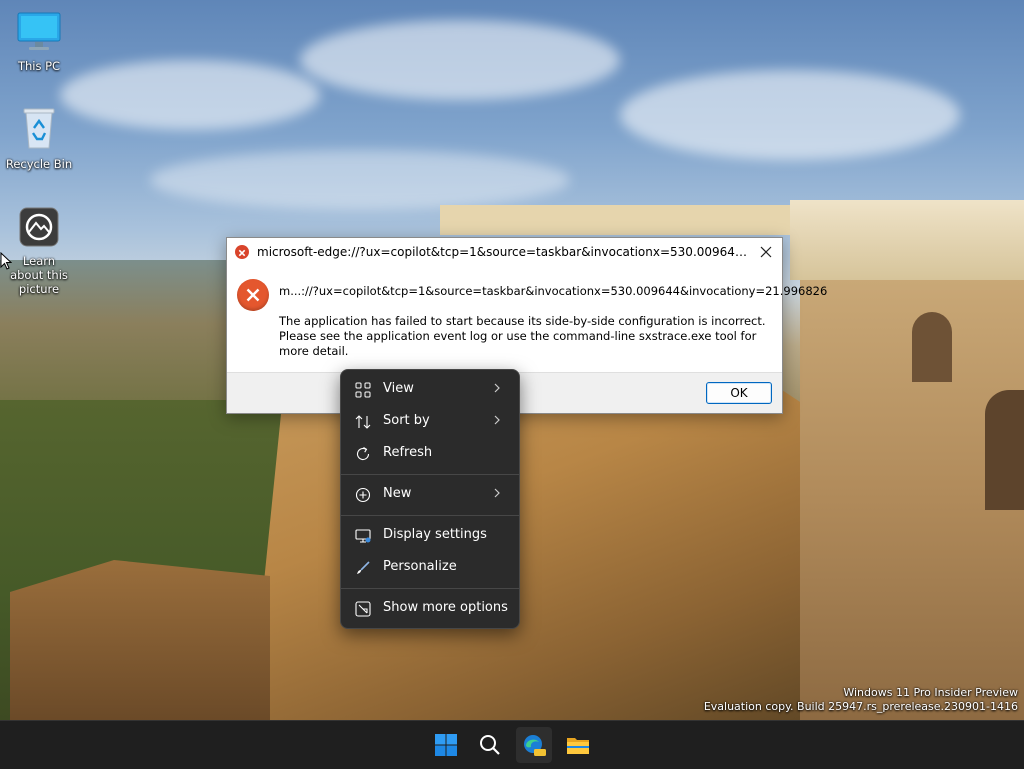  Describe the element at coordinates (363, 453) in the screenshot. I see `refresh-icon` at that location.